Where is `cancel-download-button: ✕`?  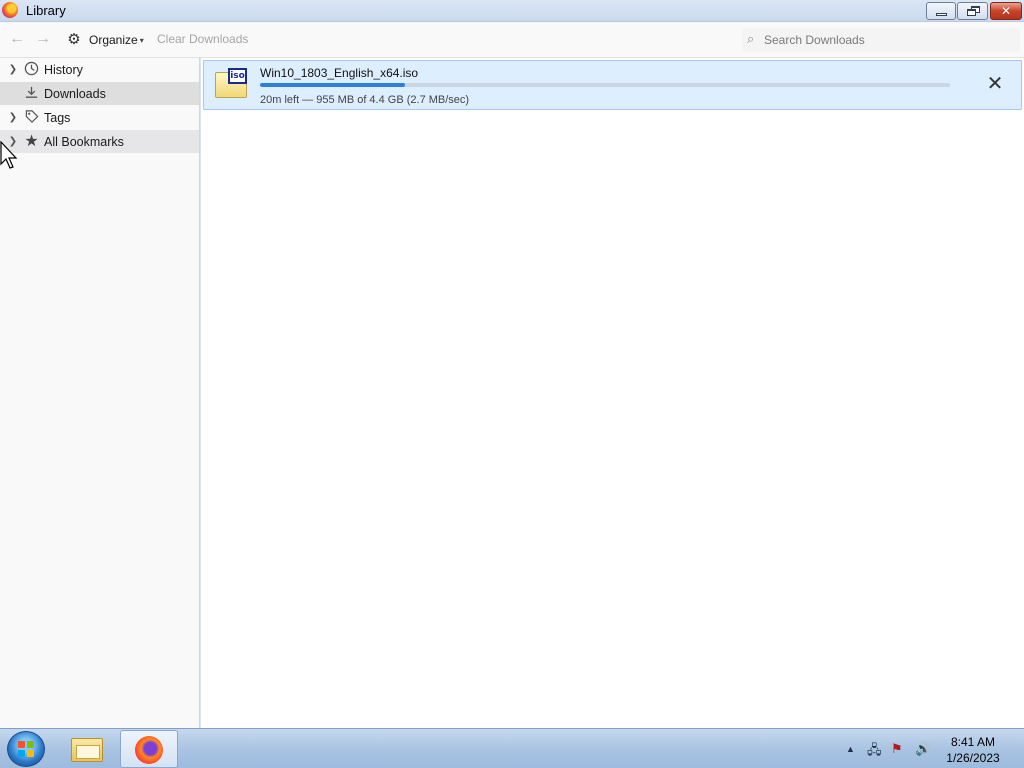 cancel-download-button: ✕ is located at coordinates (995, 85).